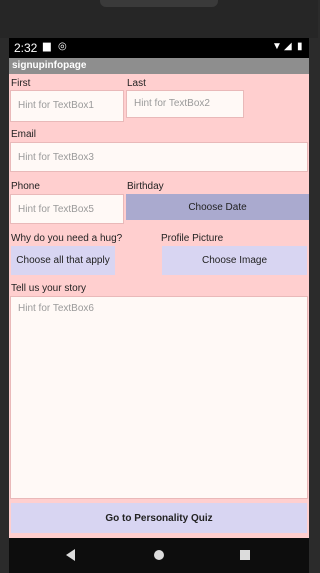 This screenshot has height=573, width=320. Describe the element at coordinates (26, 48) in the screenshot. I see `status-time: 2:32` at that location.